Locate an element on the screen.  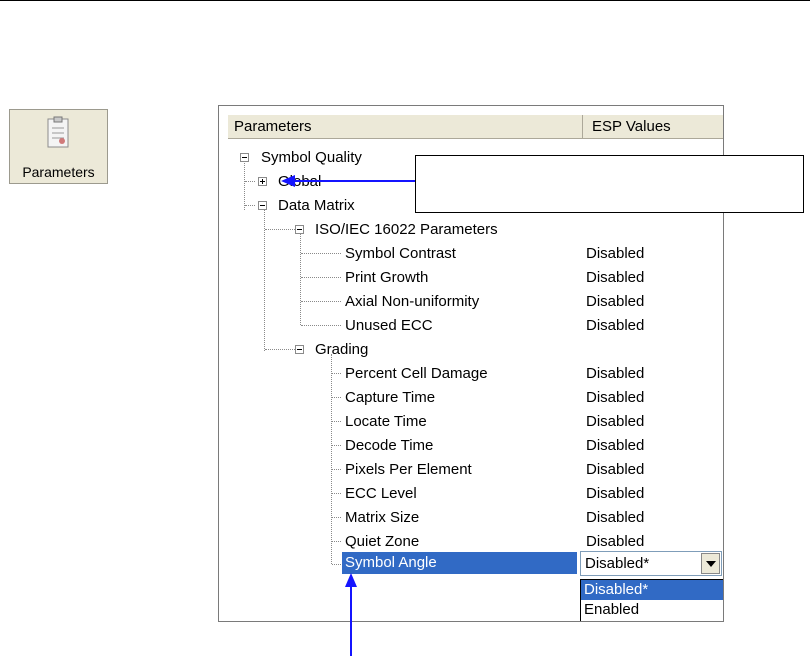
tree-item-axial-non-uniformity: Axial Non-uniformity is located at coordinates (412, 302).